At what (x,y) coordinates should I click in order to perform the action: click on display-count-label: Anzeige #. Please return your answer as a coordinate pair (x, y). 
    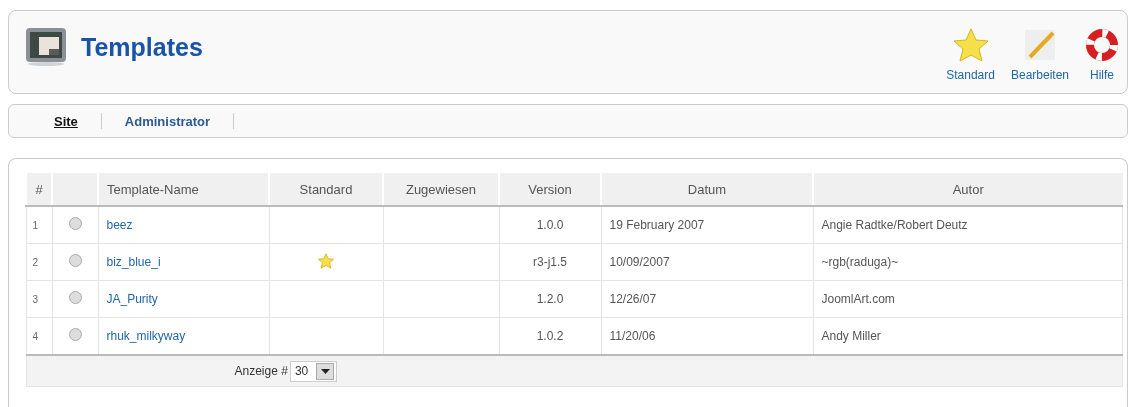
    Looking at the image, I should click on (261, 371).